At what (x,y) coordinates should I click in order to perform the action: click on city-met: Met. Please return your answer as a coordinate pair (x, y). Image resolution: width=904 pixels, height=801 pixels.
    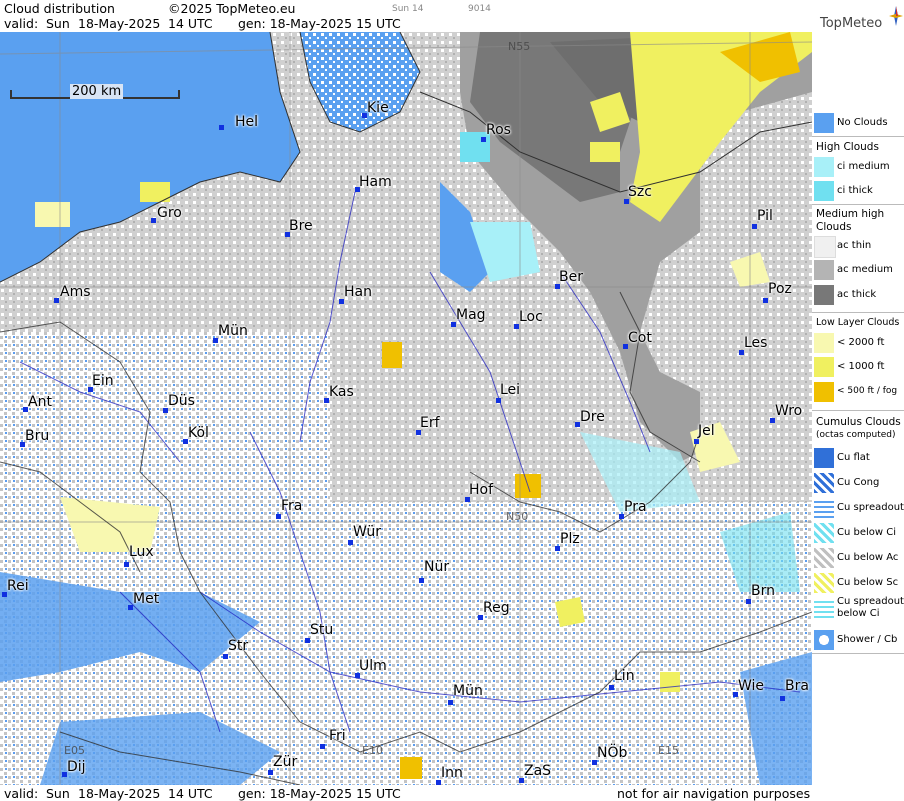
    Looking at the image, I should click on (146, 599).